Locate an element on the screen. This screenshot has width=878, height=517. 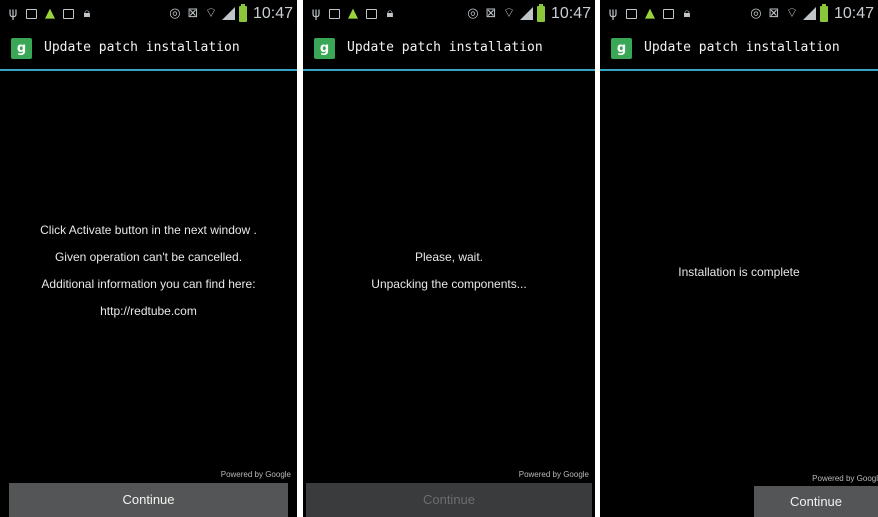
powered-by-label: Powered by Googl is located at coordinates (845, 478).